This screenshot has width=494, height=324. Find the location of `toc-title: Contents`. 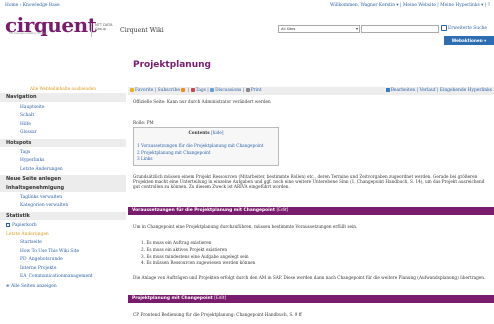

toc-title: Contents is located at coordinates (199, 132).